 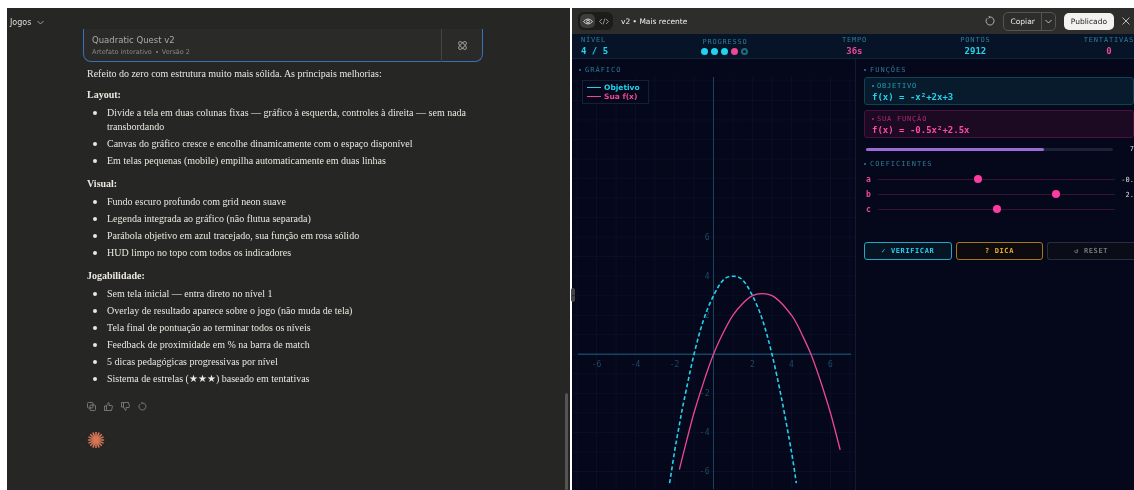 I want to click on stat-value: 0, so click(x=1109, y=51).